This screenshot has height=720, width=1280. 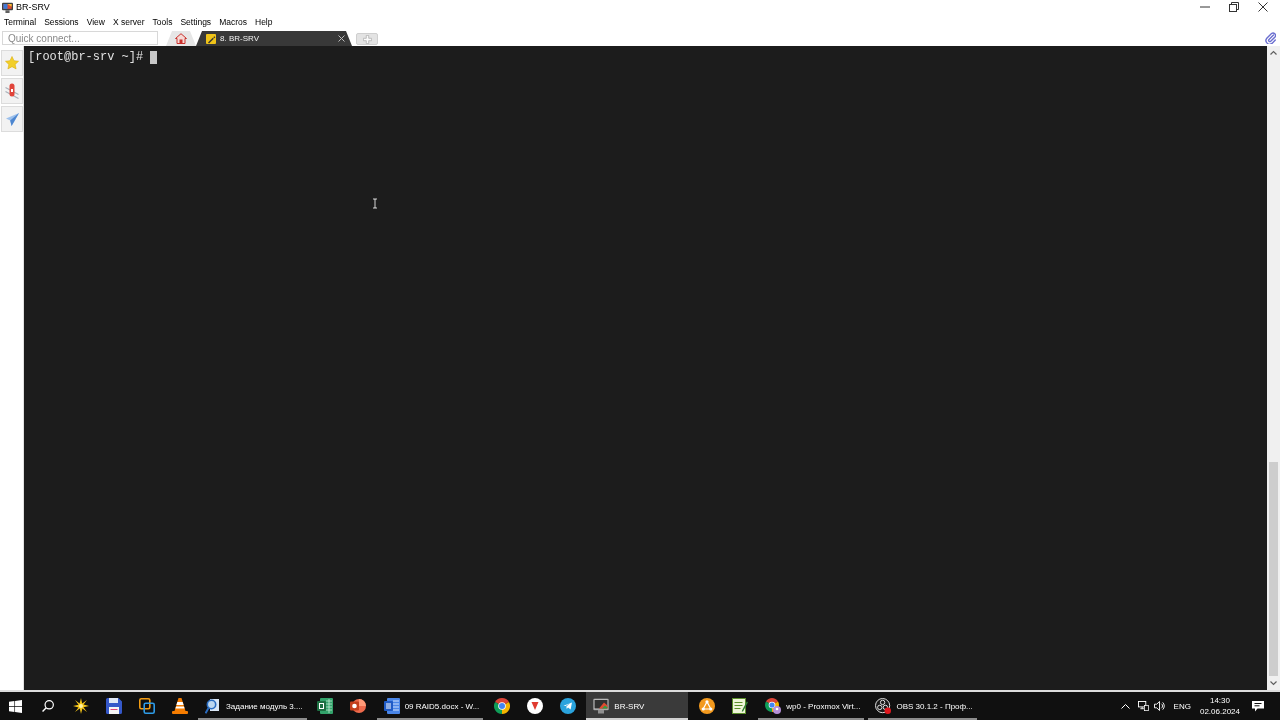 I want to click on menu-item: Terminal, so click(x=20, y=22).